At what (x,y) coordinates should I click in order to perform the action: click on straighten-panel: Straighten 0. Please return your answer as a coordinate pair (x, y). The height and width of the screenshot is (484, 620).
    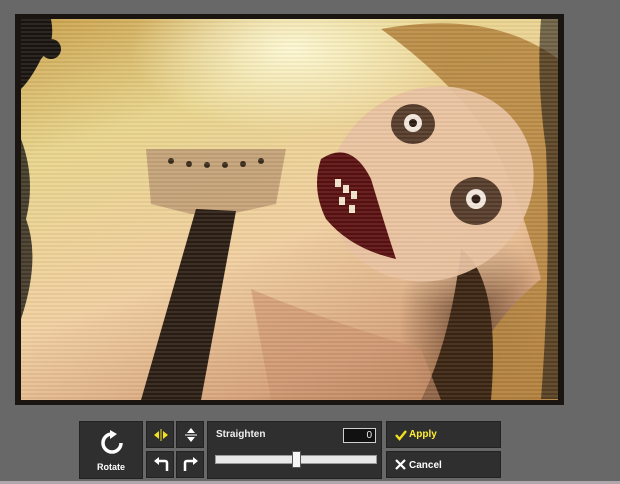
    Looking at the image, I should click on (294, 450).